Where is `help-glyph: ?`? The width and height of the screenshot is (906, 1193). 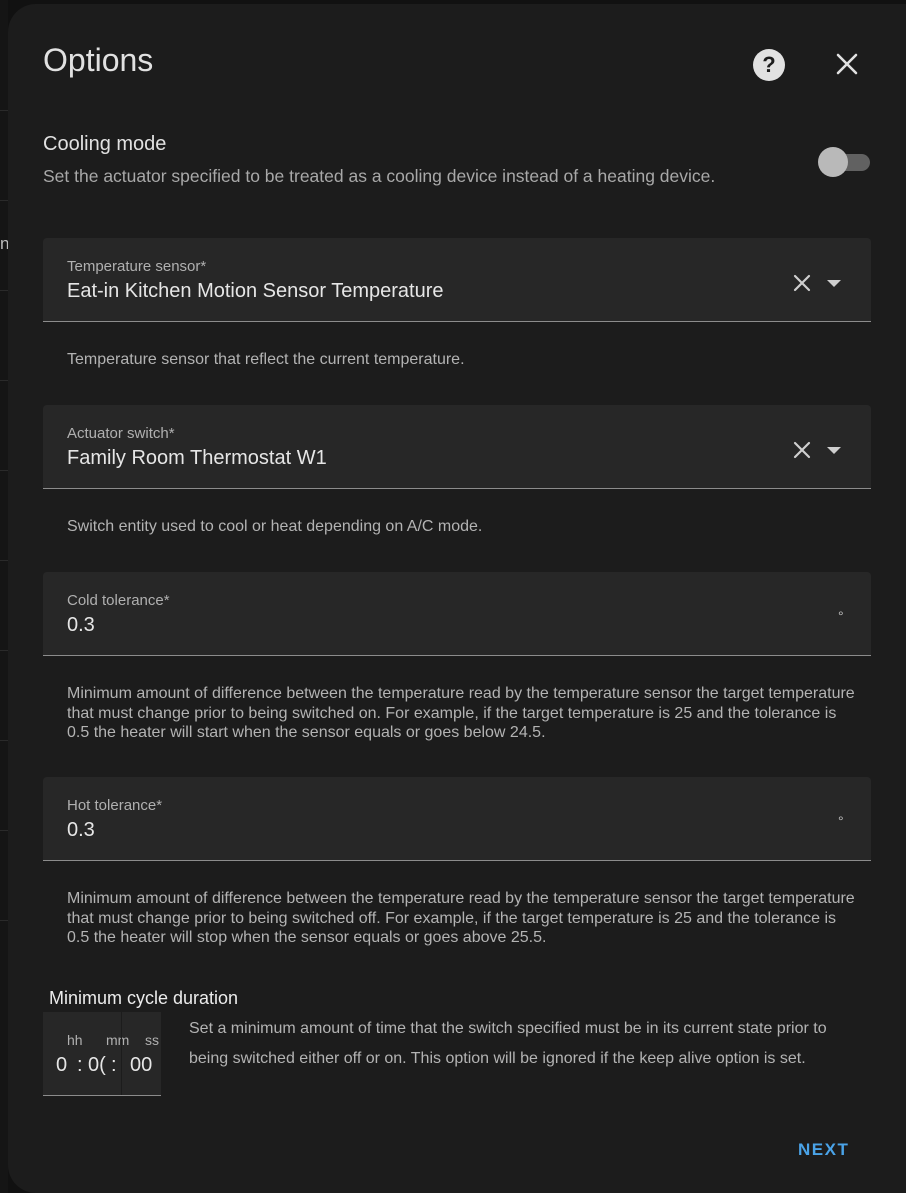 help-glyph: ? is located at coordinates (769, 64).